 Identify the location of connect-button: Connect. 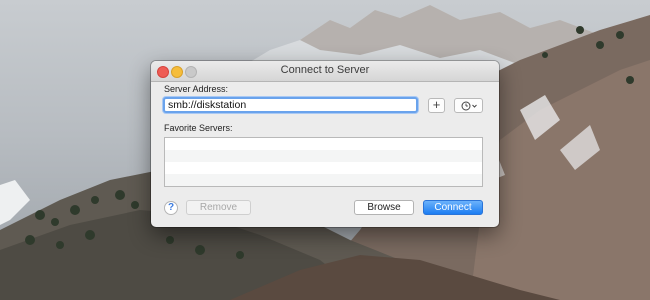
(453, 207).